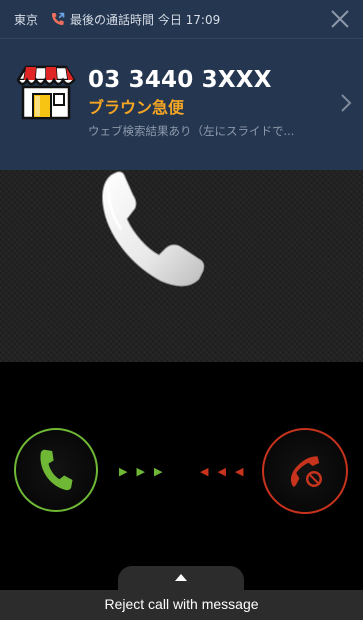 The image size is (363, 620). What do you see at coordinates (26, 19) in the screenshot?
I see `location-label: 東京` at bounding box center [26, 19].